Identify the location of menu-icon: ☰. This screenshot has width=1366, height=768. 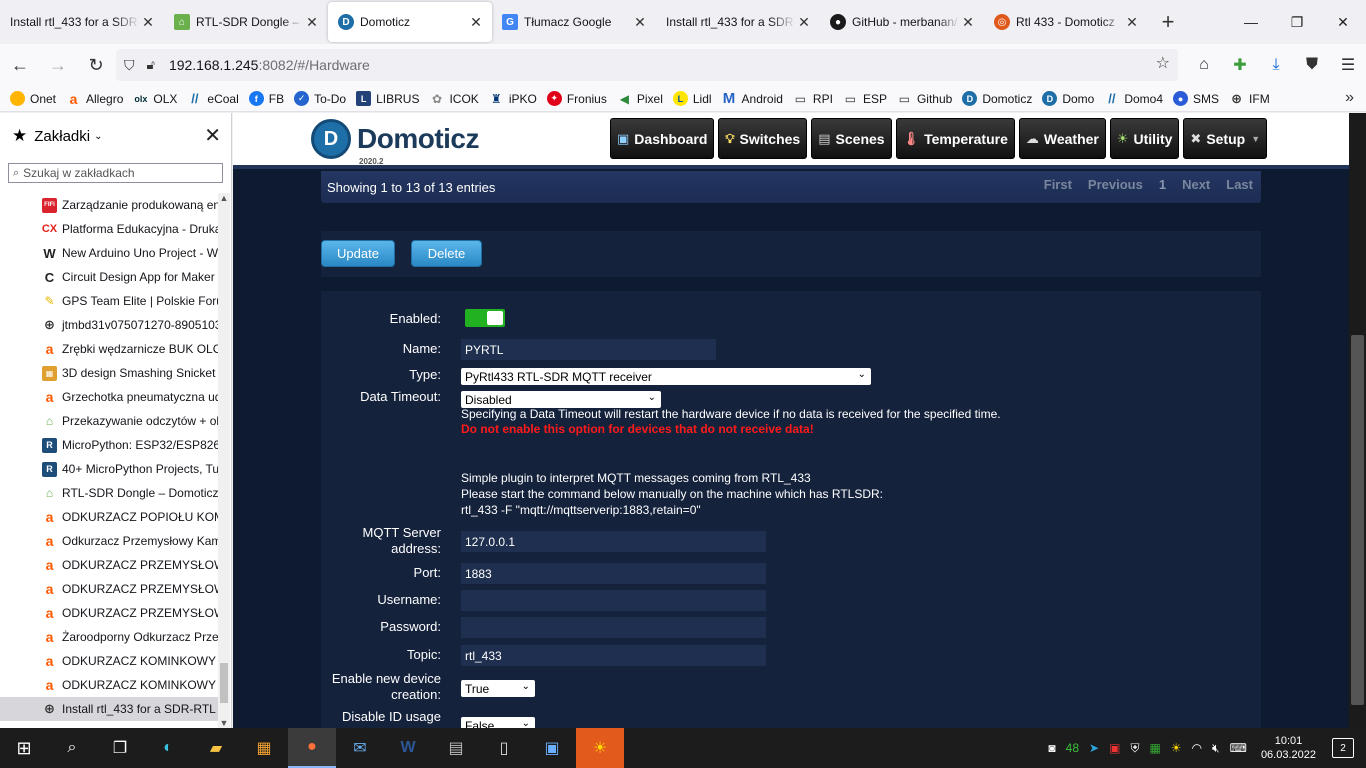
(1348, 65).